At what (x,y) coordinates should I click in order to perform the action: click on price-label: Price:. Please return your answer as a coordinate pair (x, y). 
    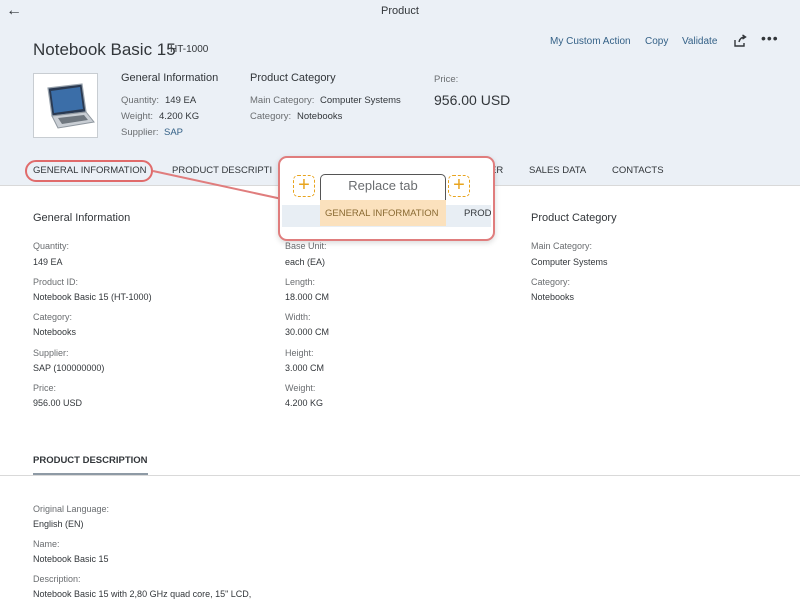
    Looking at the image, I should click on (446, 79).